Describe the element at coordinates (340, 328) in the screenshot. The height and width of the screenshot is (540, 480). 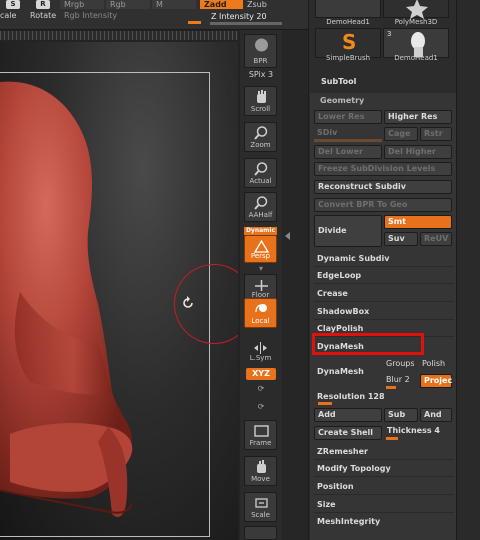
I see `claypolish-header: ClayPolish` at that location.